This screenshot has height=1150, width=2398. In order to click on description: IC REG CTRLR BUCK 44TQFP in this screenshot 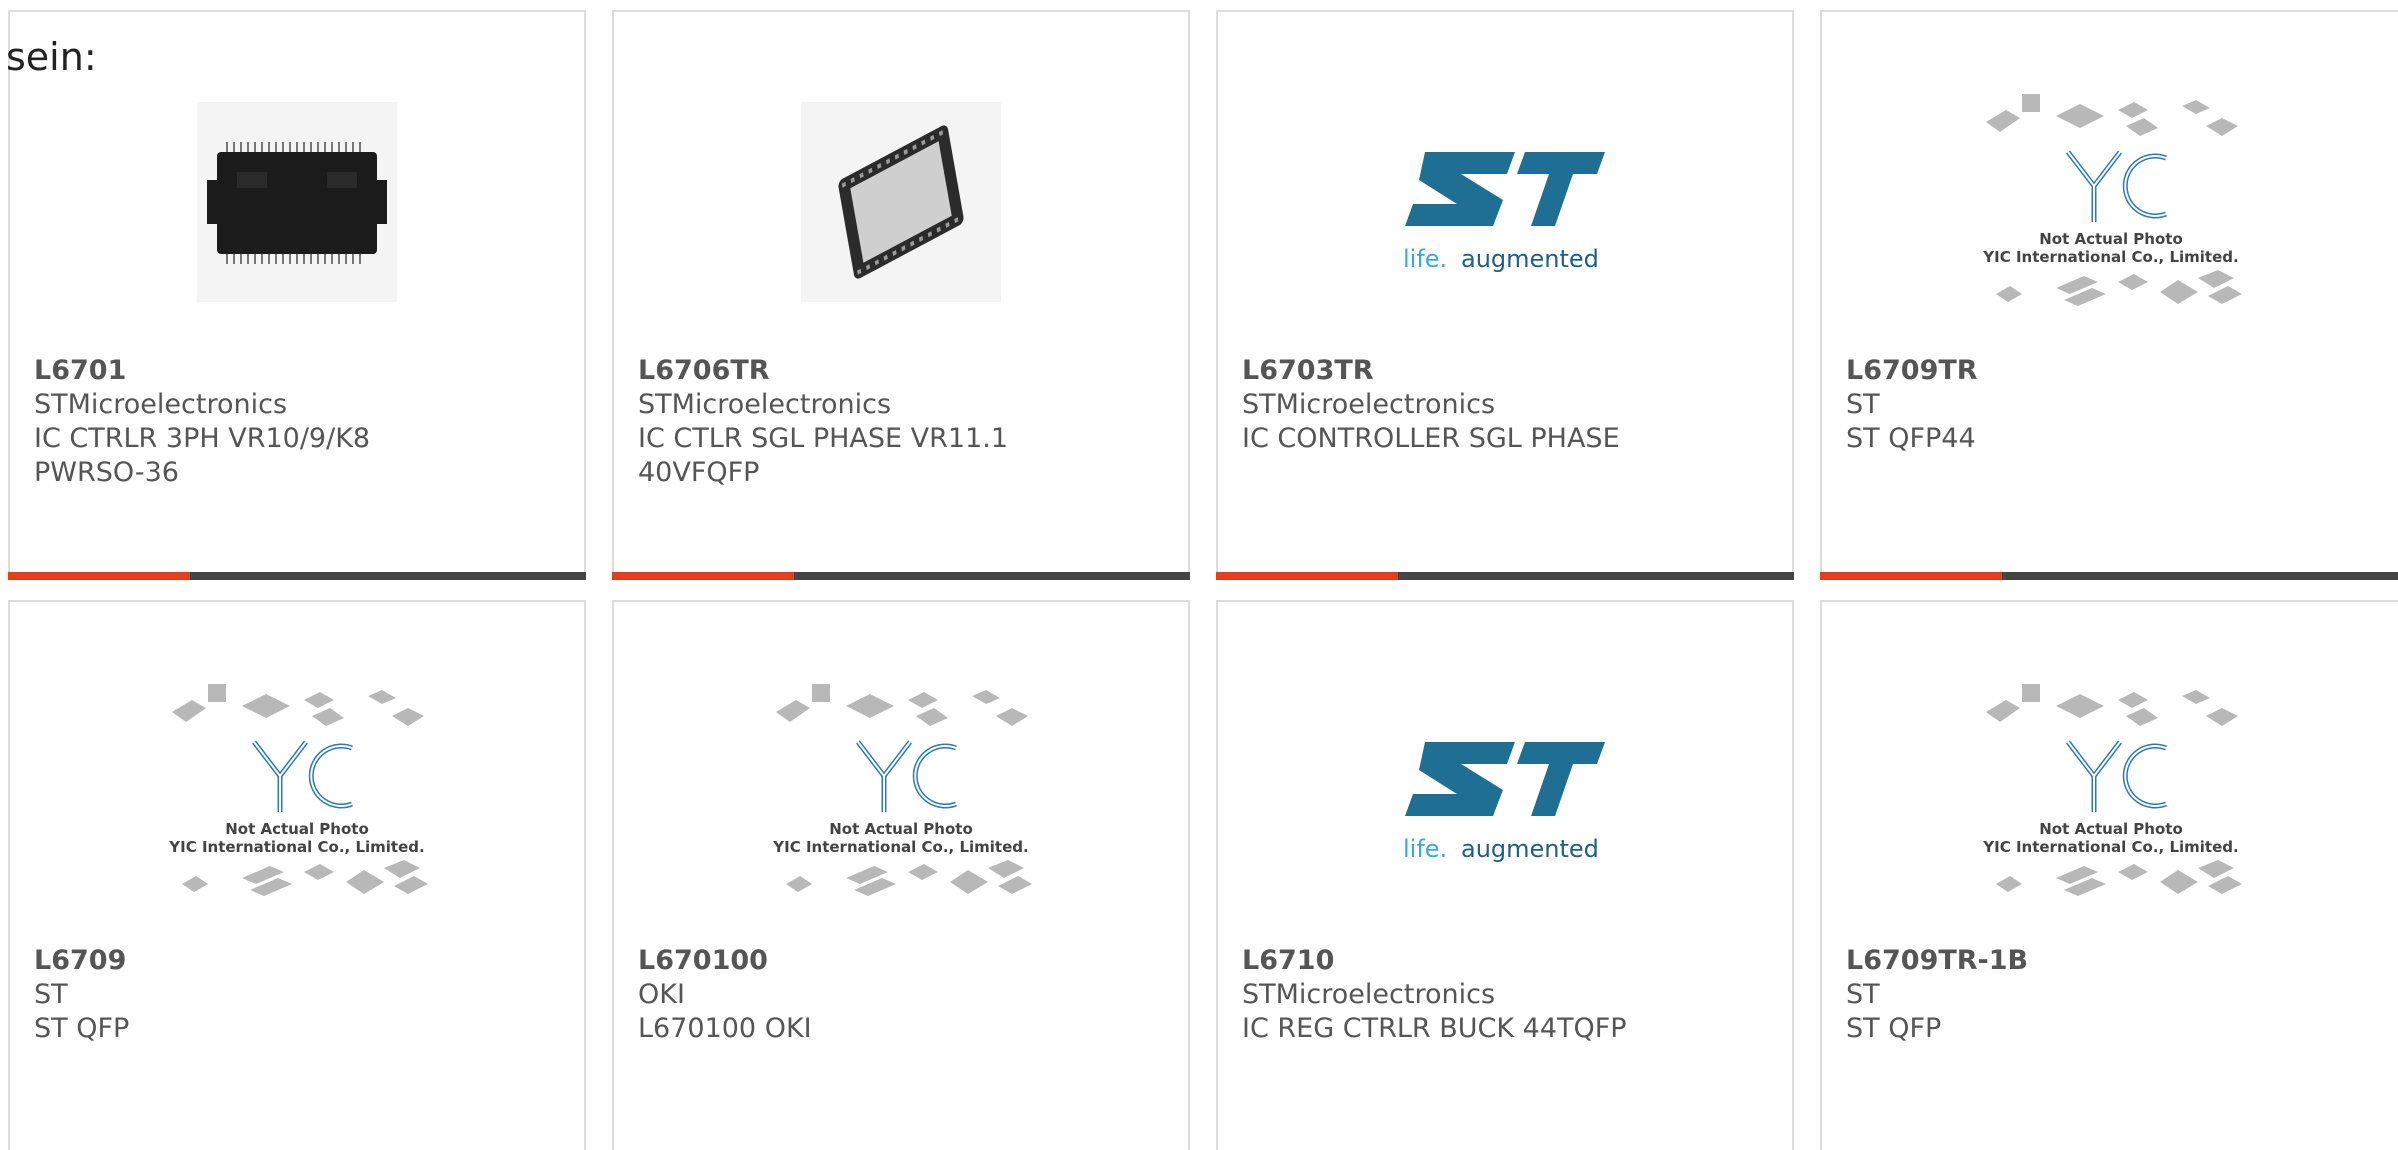, I will do `click(1434, 1028)`.